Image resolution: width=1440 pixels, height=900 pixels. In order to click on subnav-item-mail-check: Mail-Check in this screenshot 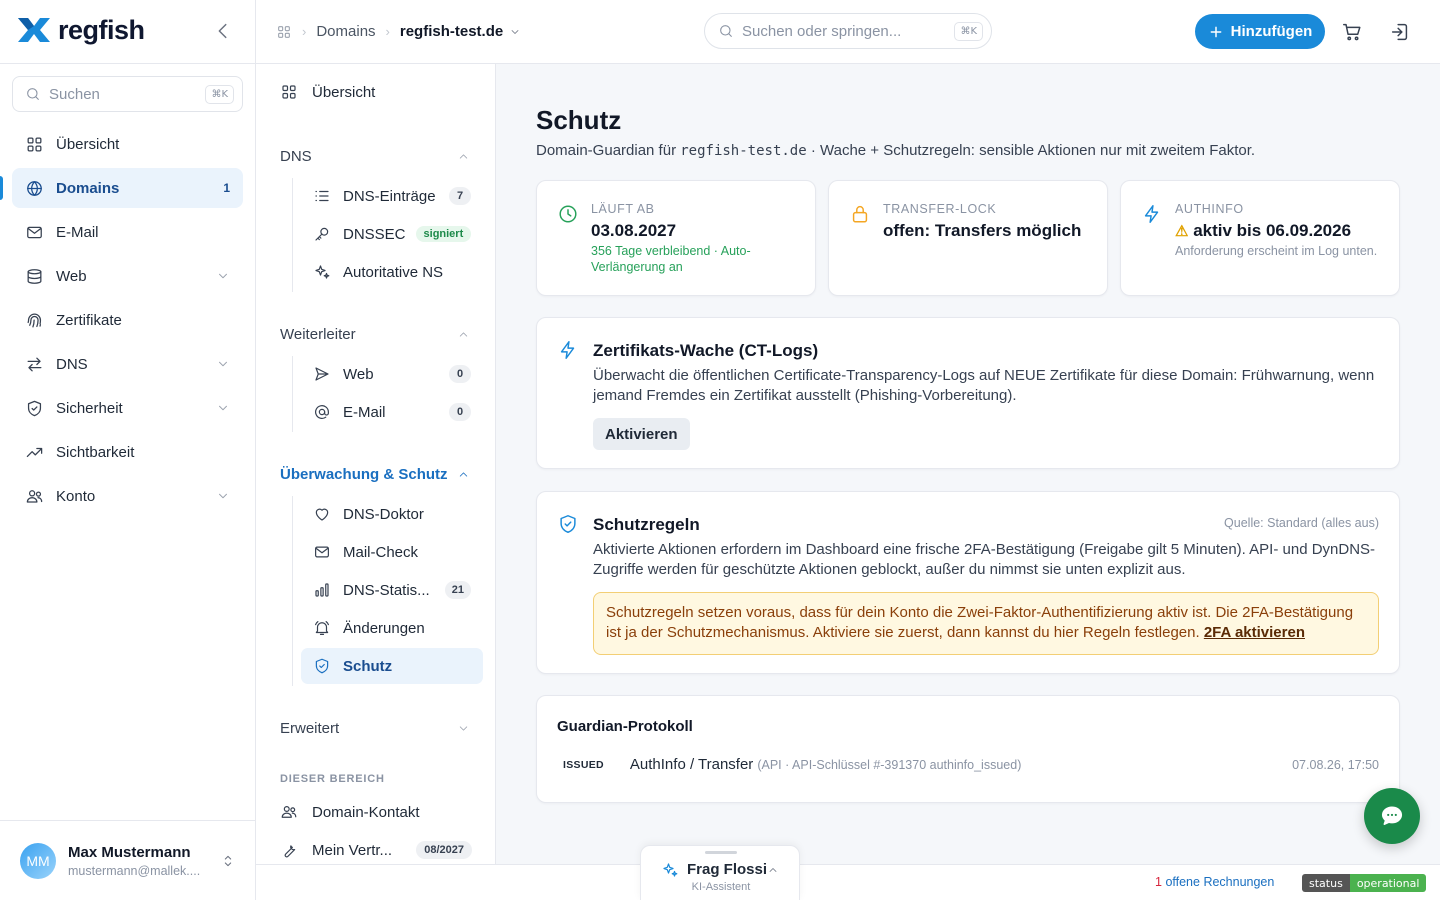, I will do `click(392, 552)`.